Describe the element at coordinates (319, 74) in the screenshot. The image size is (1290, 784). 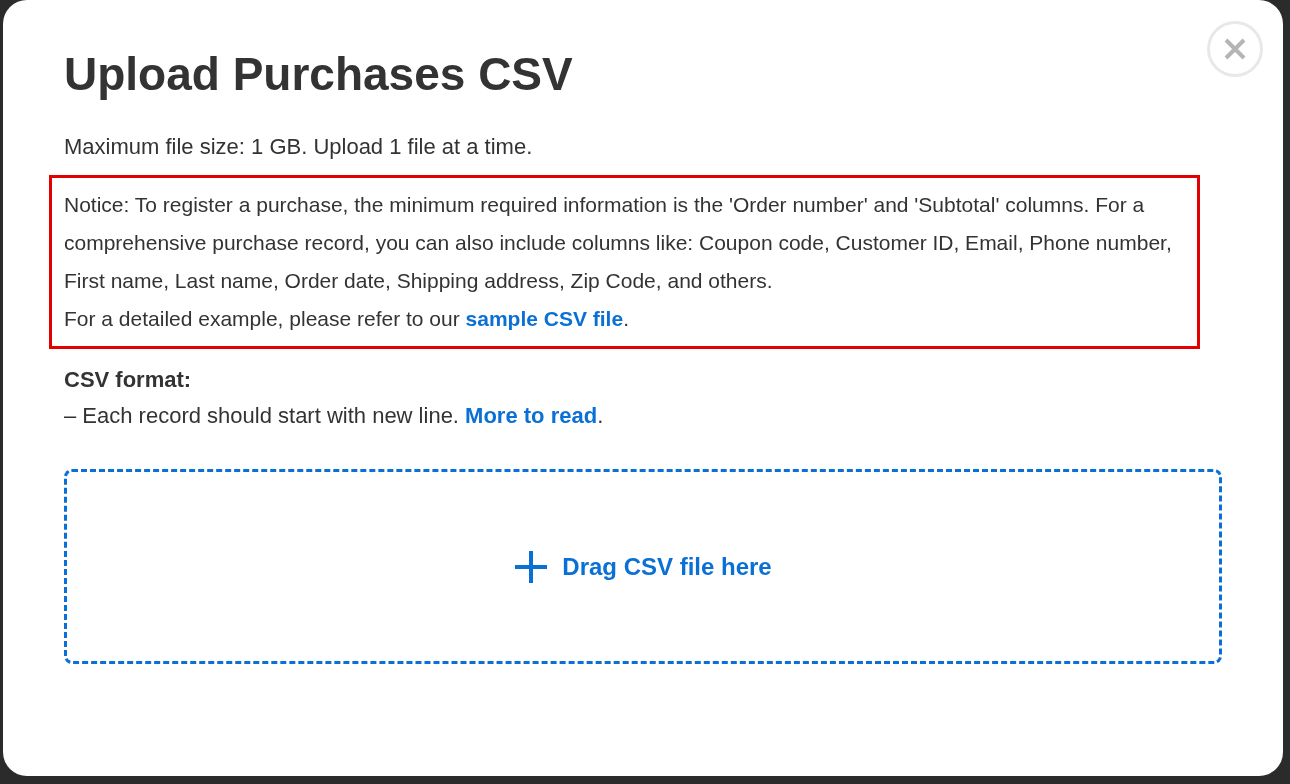
I see `dialog-title: Upload Purchases CSV` at that location.